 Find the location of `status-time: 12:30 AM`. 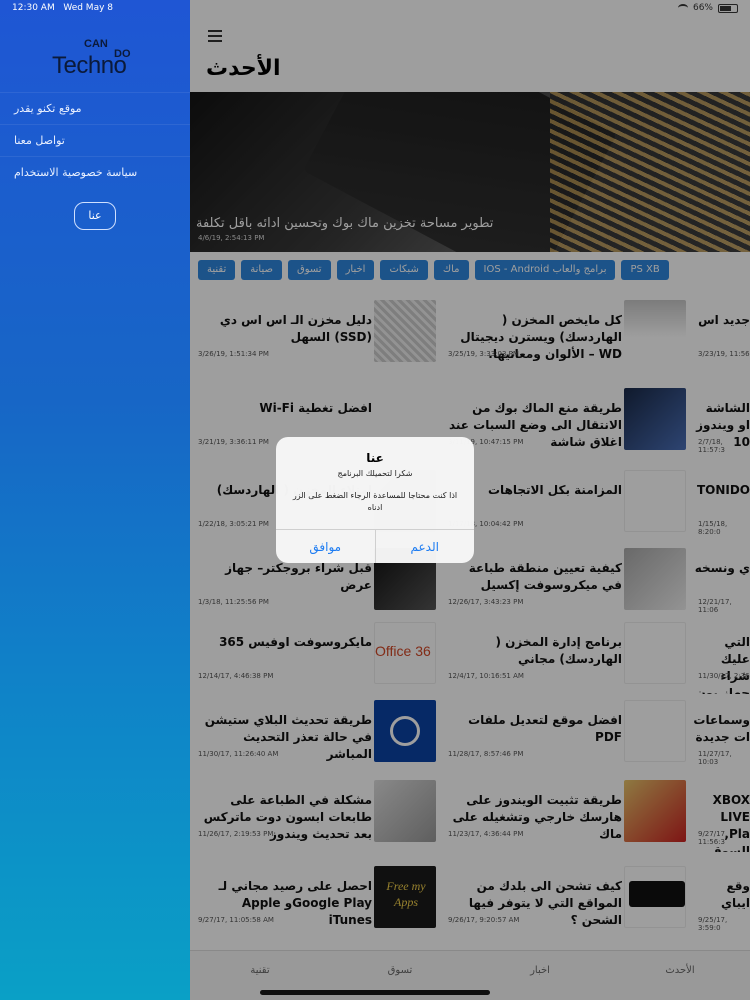

status-time: 12:30 AM is located at coordinates (33, 8).